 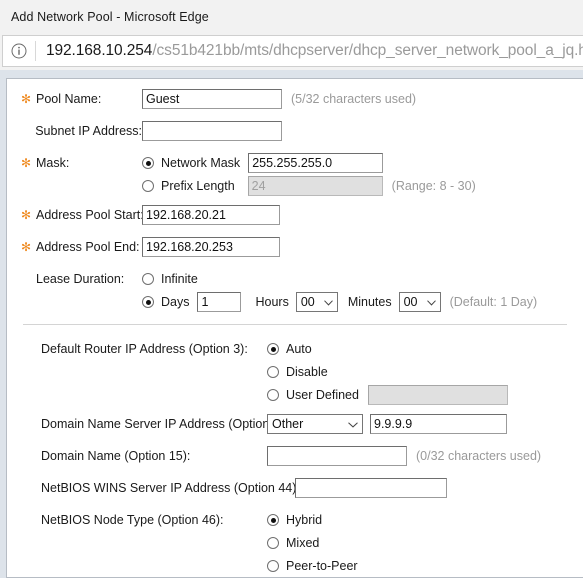 I want to click on lease-duration-options: Infinite Days Hours 00 Minutes, so click(x=339, y=290).